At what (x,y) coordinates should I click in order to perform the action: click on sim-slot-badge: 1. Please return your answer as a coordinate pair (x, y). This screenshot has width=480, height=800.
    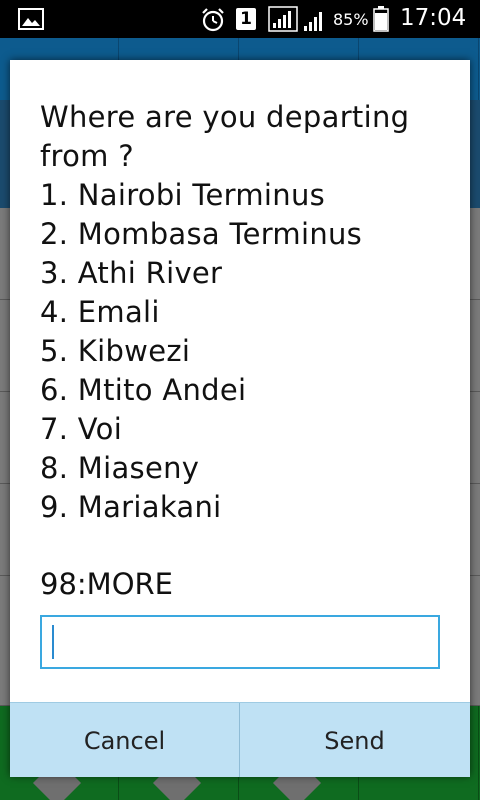
    Looking at the image, I should click on (246, 19).